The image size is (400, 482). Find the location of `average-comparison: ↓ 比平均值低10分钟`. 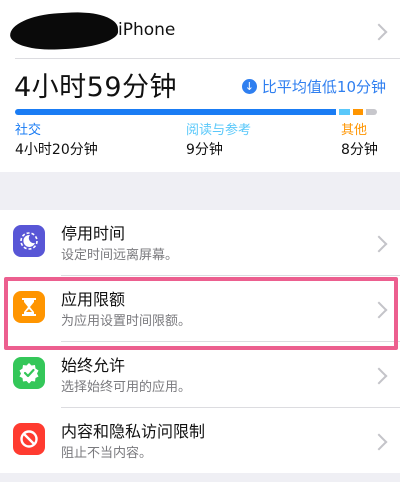

average-comparison: ↓ 比平均值低10分钟 is located at coordinates (313, 86).